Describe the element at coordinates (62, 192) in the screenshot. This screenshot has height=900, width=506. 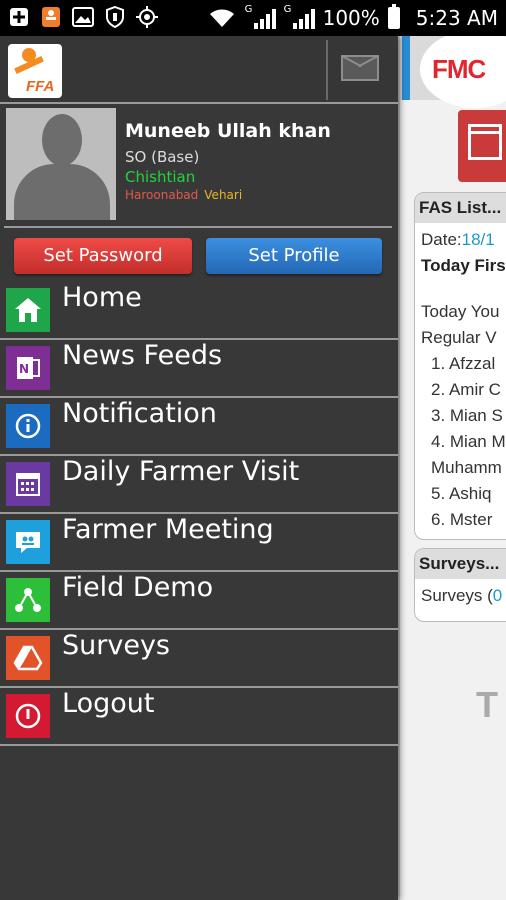
I see `avatar-body` at that location.